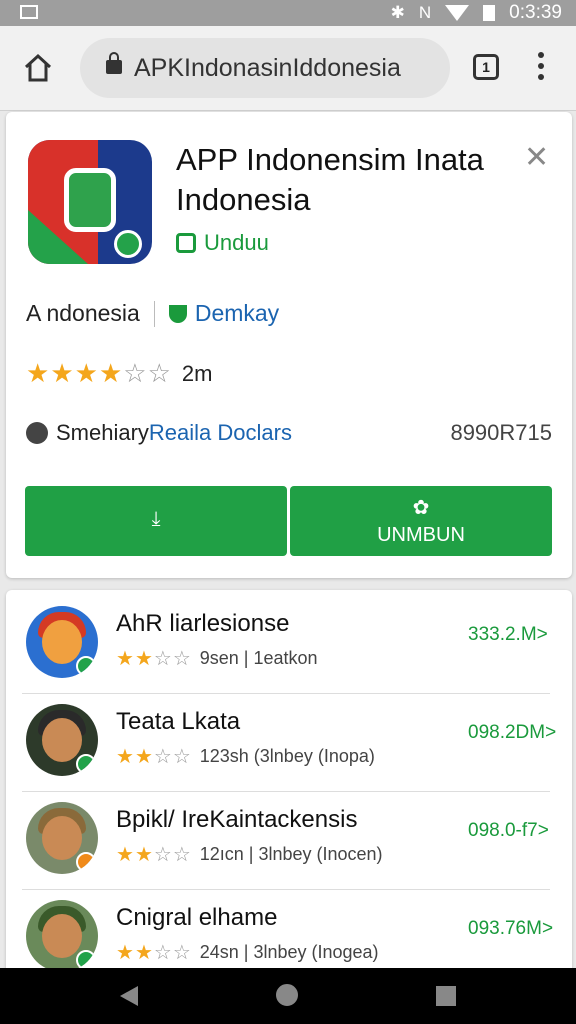 Image resolution: width=576 pixels, height=1024 pixels. I want to click on item-name: Bpikl/ IreKaintackensis, so click(237, 819).